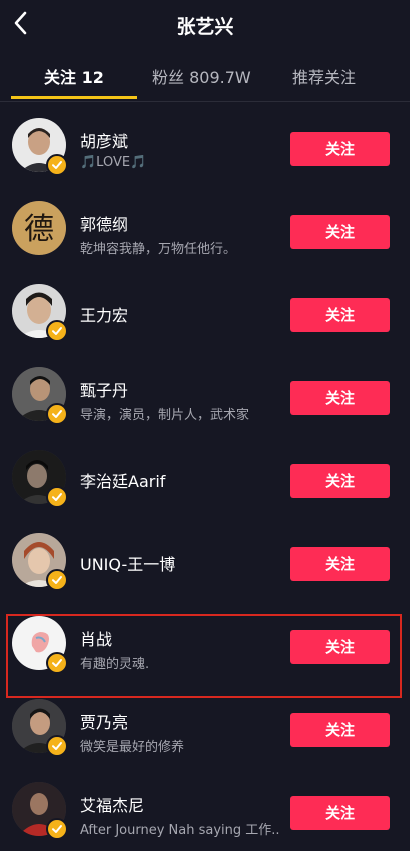 Image resolution: width=410 pixels, height=851 pixels. I want to click on user-description: 导演，演员，制片人，武术家, so click(165, 415).